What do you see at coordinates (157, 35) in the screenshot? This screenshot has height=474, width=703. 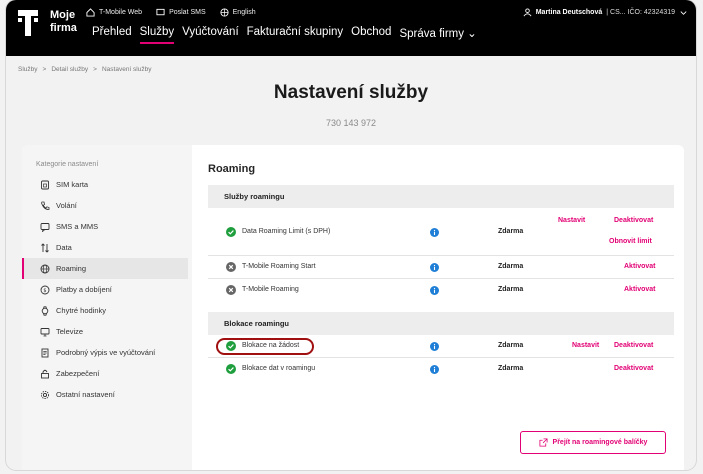 I see `nav-sluzby: Služby` at bounding box center [157, 35].